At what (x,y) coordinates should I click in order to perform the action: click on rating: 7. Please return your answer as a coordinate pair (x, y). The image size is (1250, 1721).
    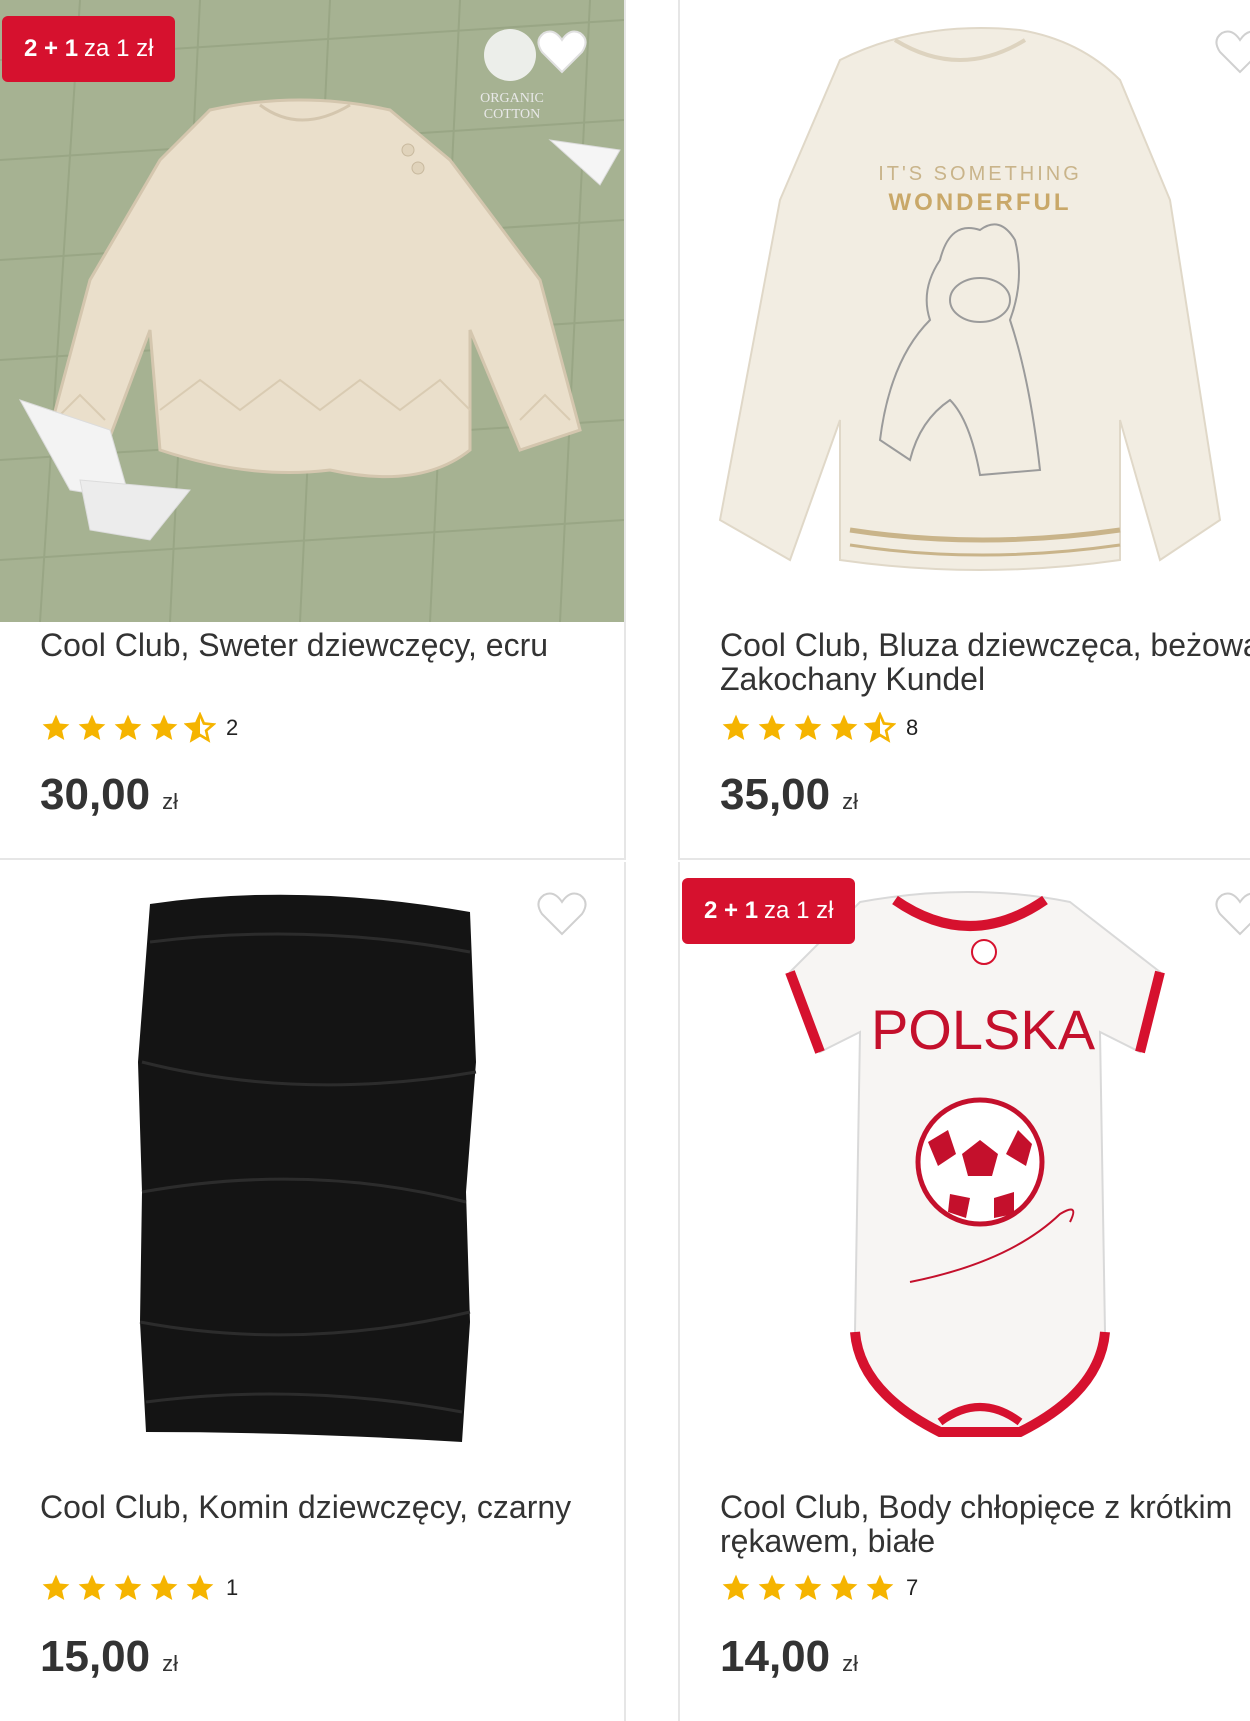
    Looking at the image, I should click on (819, 1588).